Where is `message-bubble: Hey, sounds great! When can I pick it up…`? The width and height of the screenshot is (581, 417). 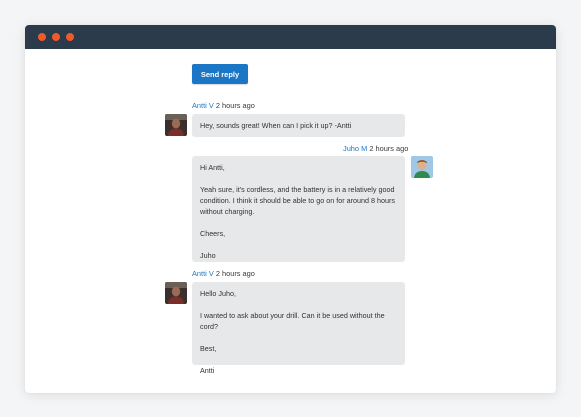 message-bubble: Hey, sounds great! When can I pick it up… is located at coordinates (298, 125).